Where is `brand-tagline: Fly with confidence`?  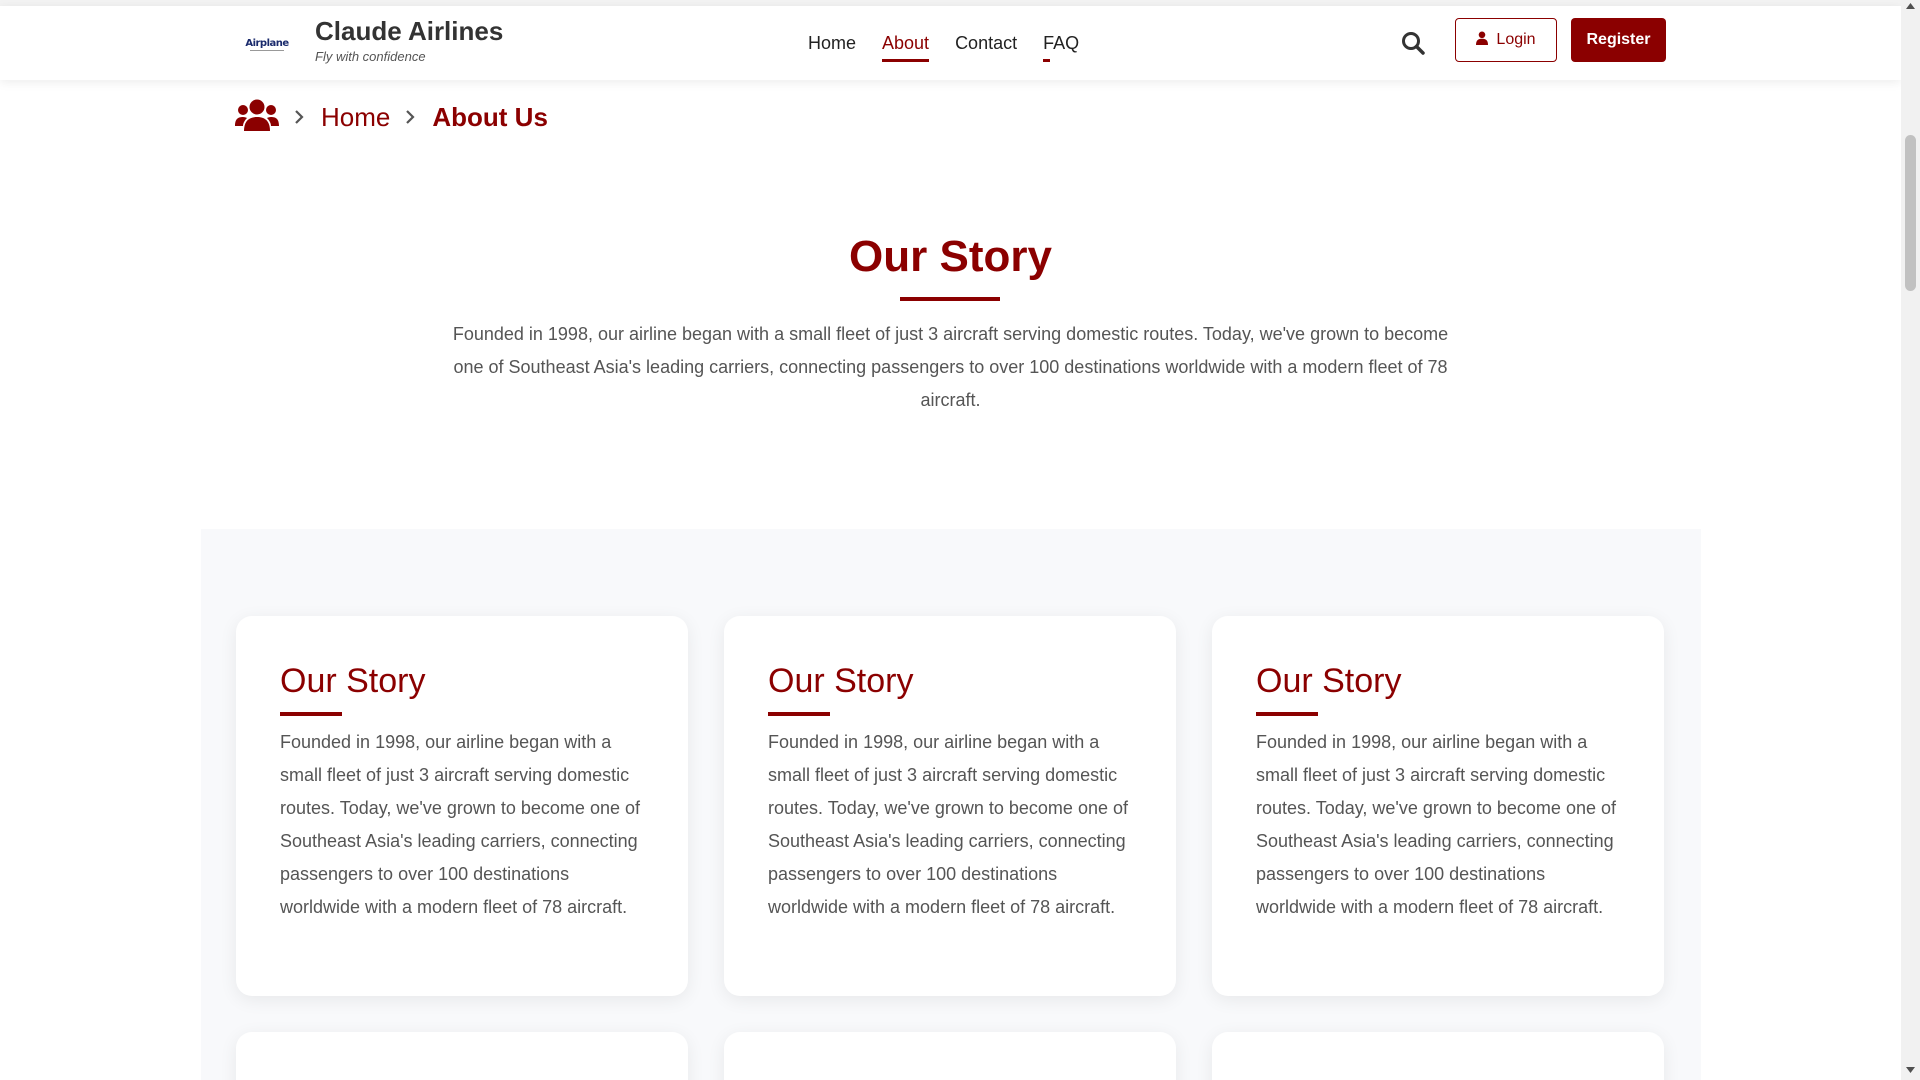 brand-tagline: Fly with confidence is located at coordinates (370, 56).